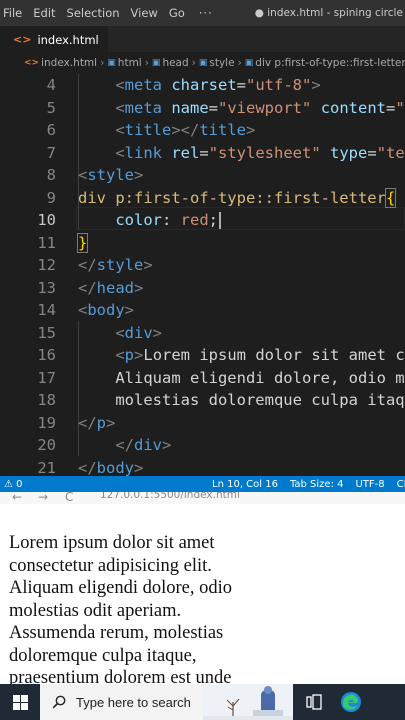 This screenshot has width=405, height=720. I want to click on code-line: 4 <meta charset="utf-8">, so click(202, 85).